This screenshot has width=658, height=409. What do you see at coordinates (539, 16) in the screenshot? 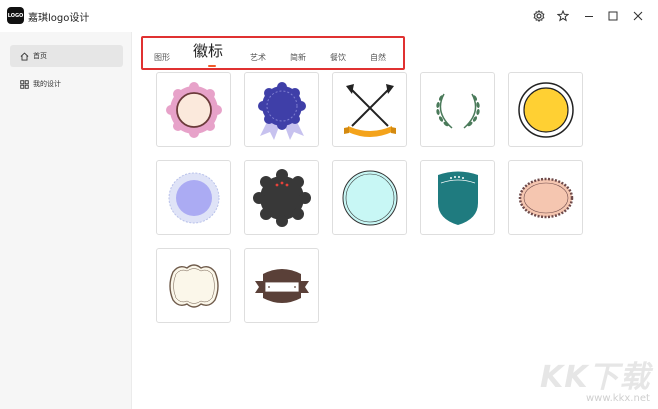
I see `gear-icon` at bounding box center [539, 16].